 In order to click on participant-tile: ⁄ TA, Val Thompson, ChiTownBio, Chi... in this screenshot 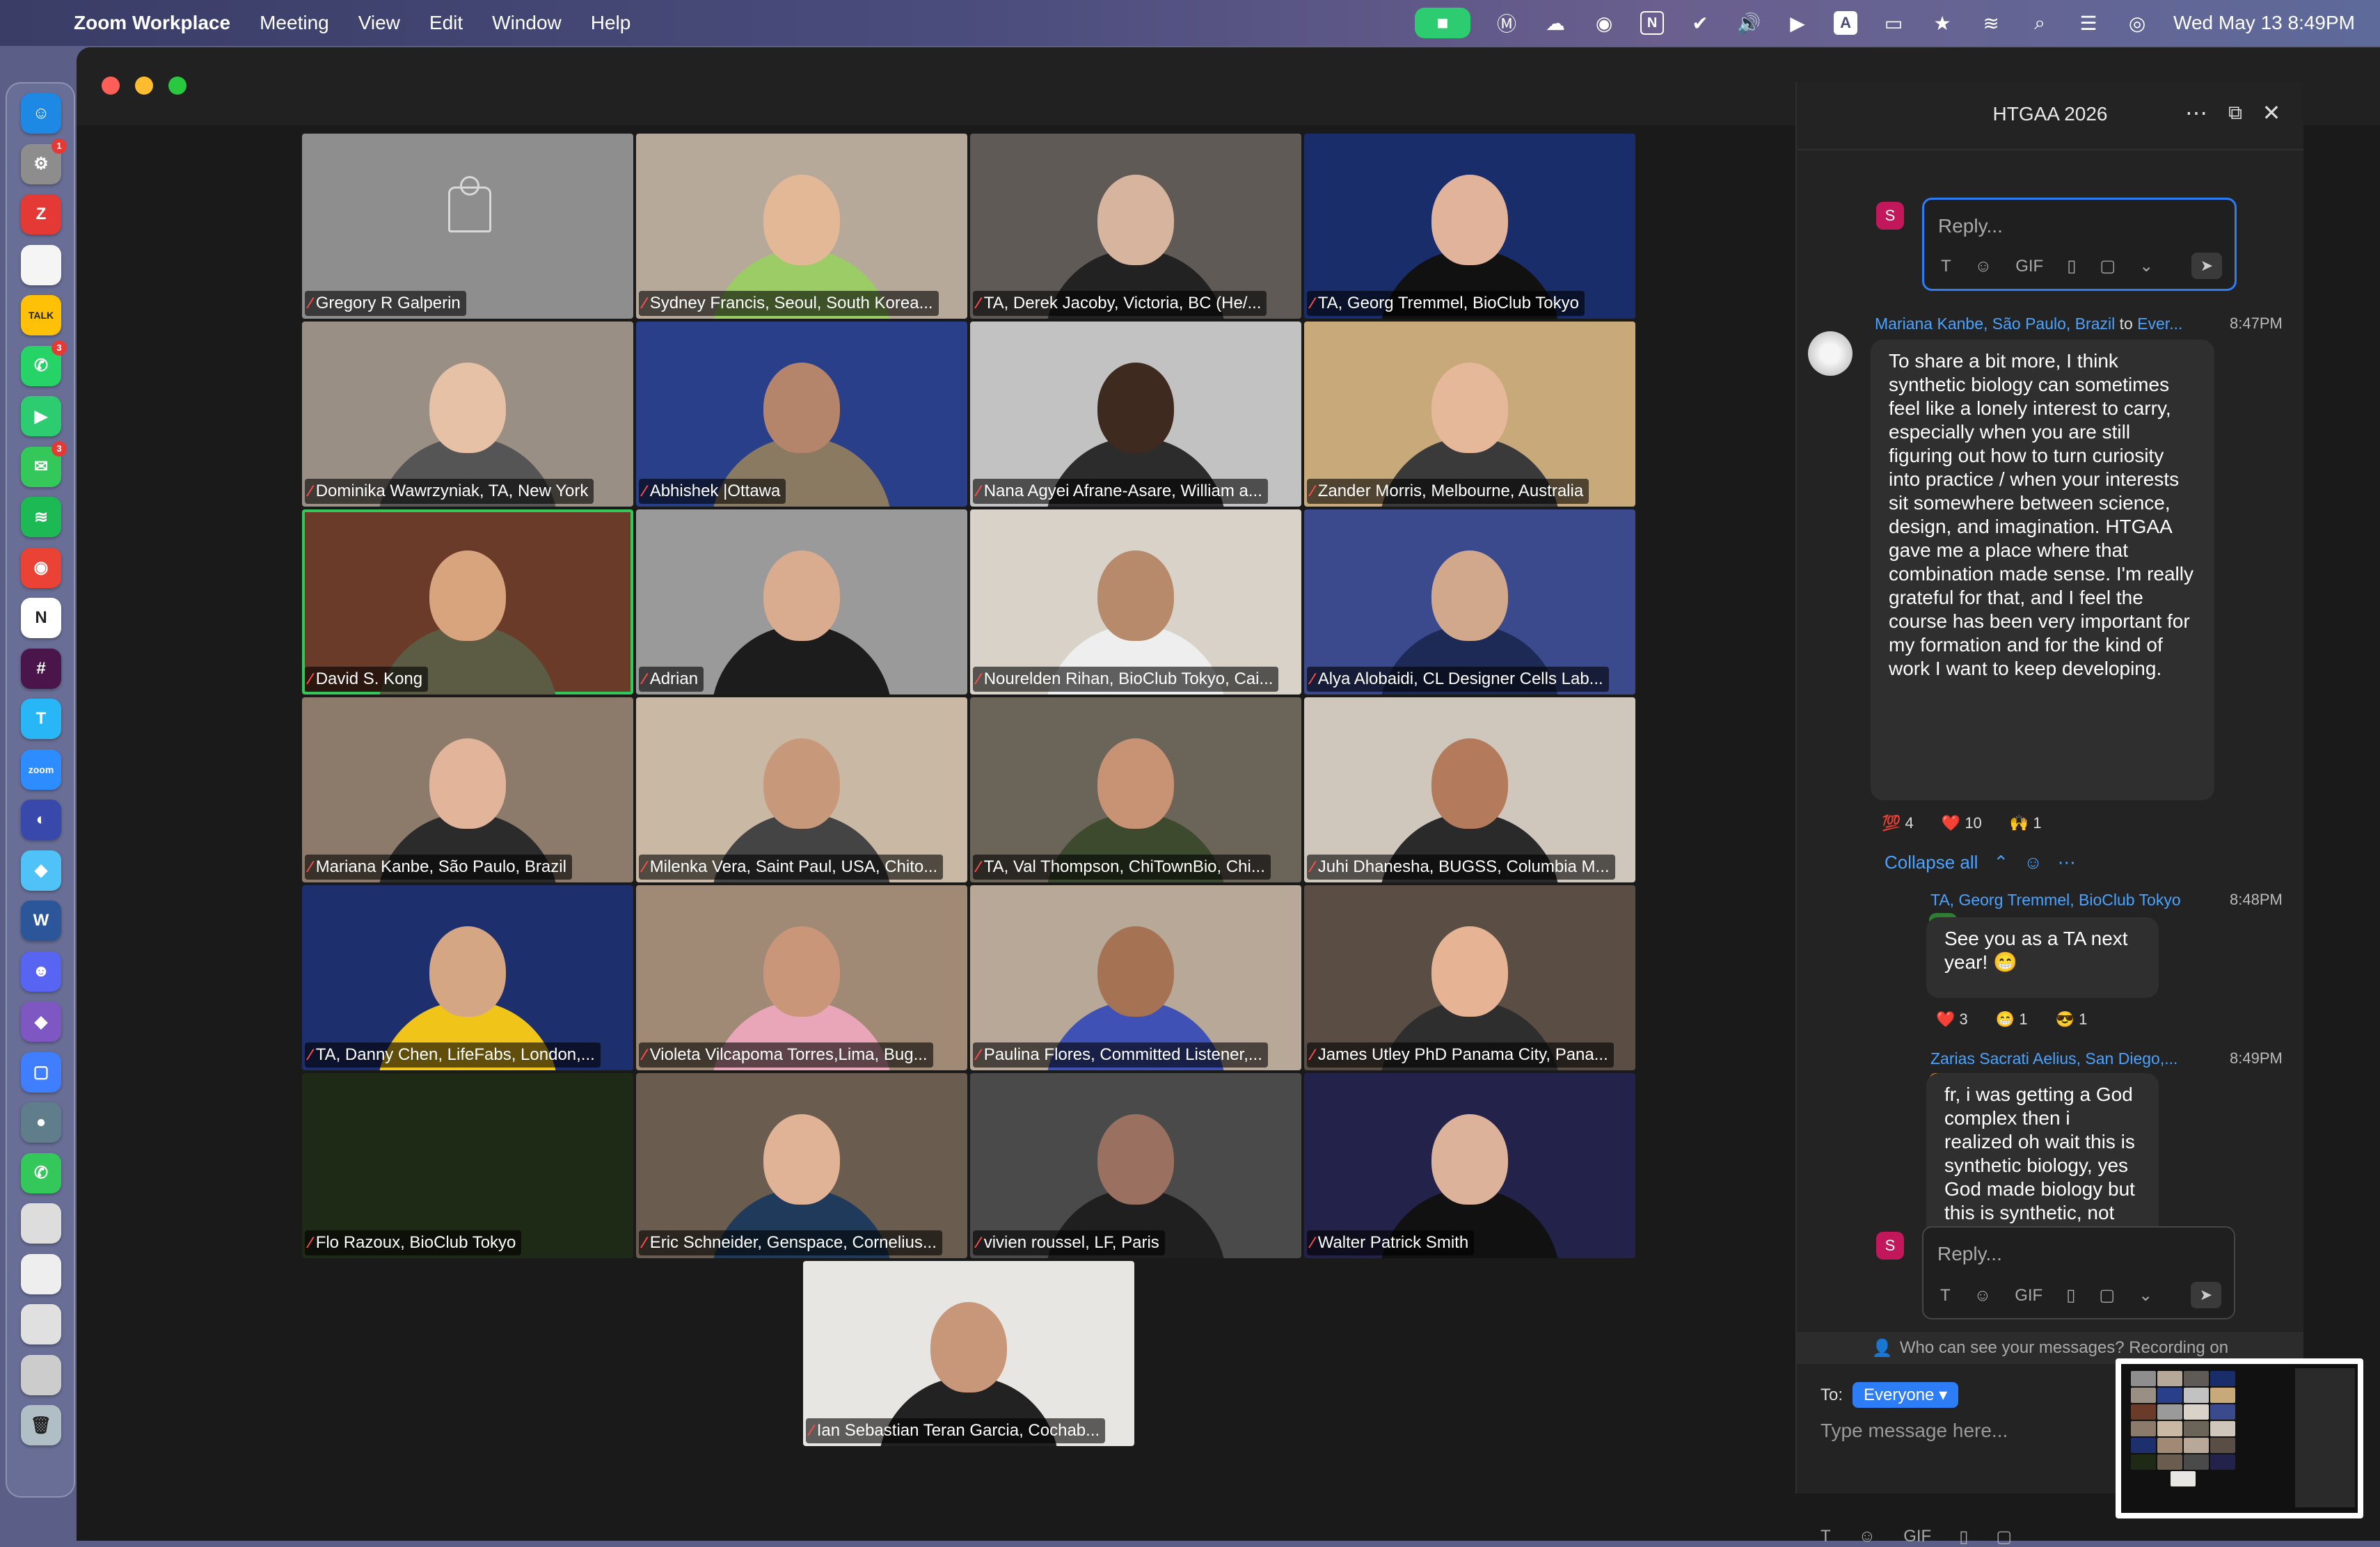, I will do `click(1135, 789)`.